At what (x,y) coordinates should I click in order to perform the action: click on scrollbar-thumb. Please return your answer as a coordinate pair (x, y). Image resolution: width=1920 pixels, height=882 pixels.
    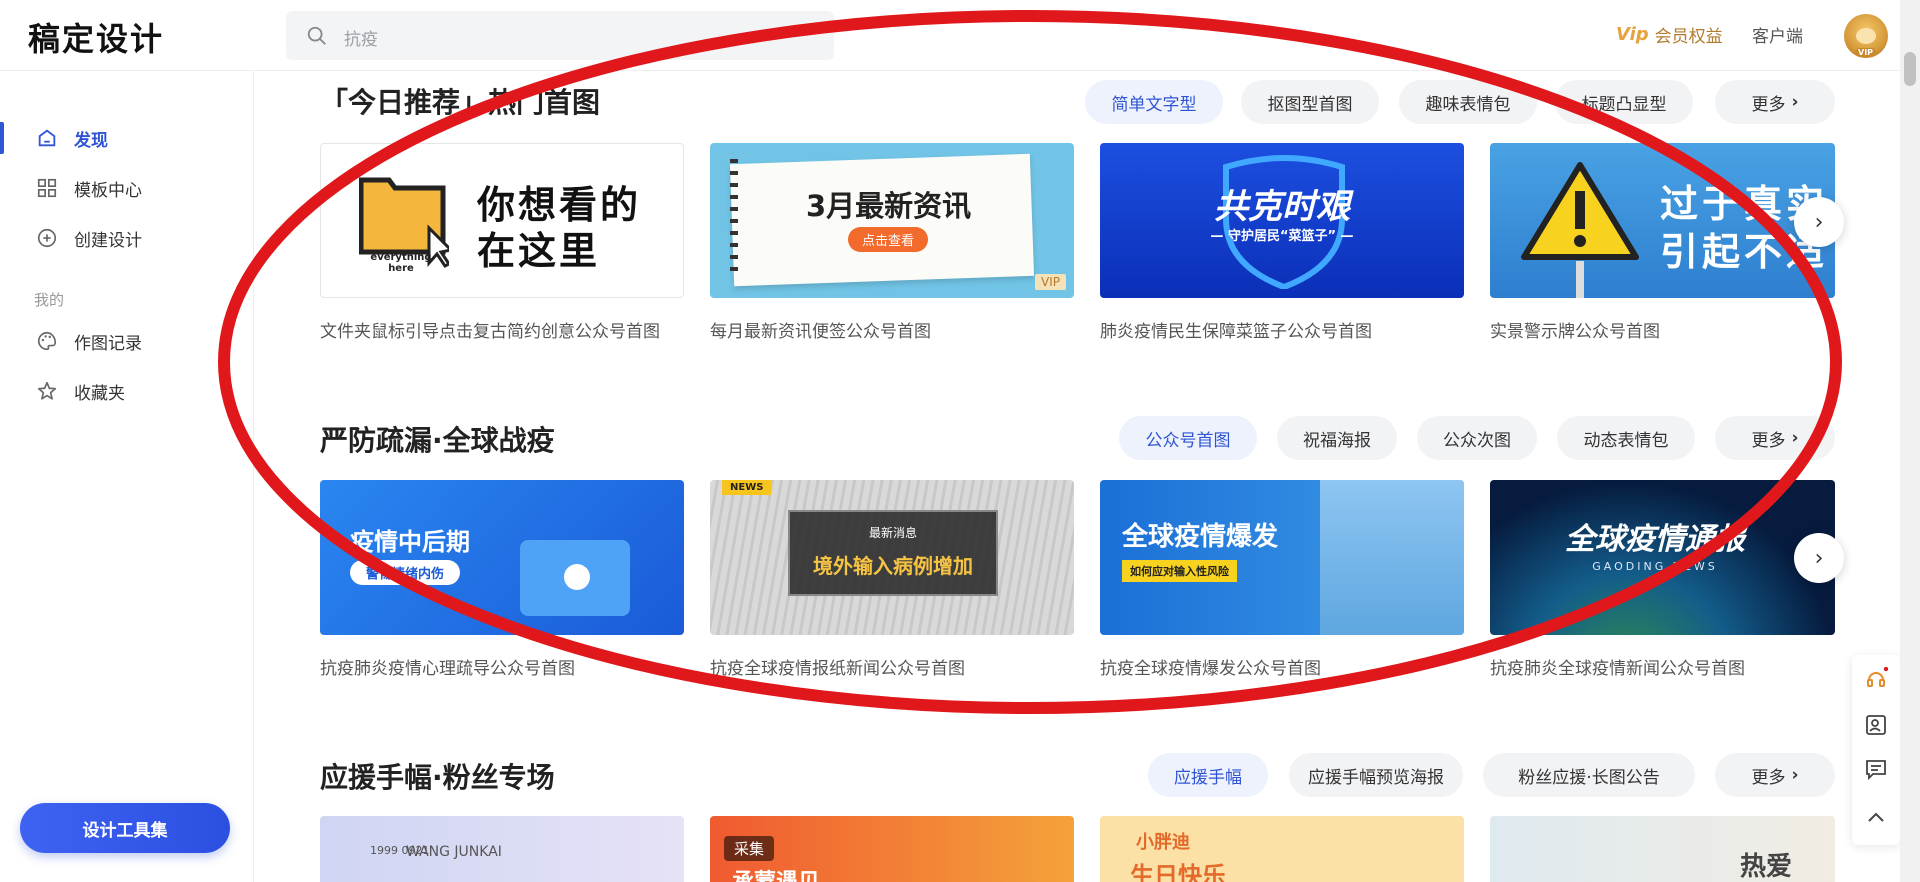
    Looking at the image, I should click on (1910, 69).